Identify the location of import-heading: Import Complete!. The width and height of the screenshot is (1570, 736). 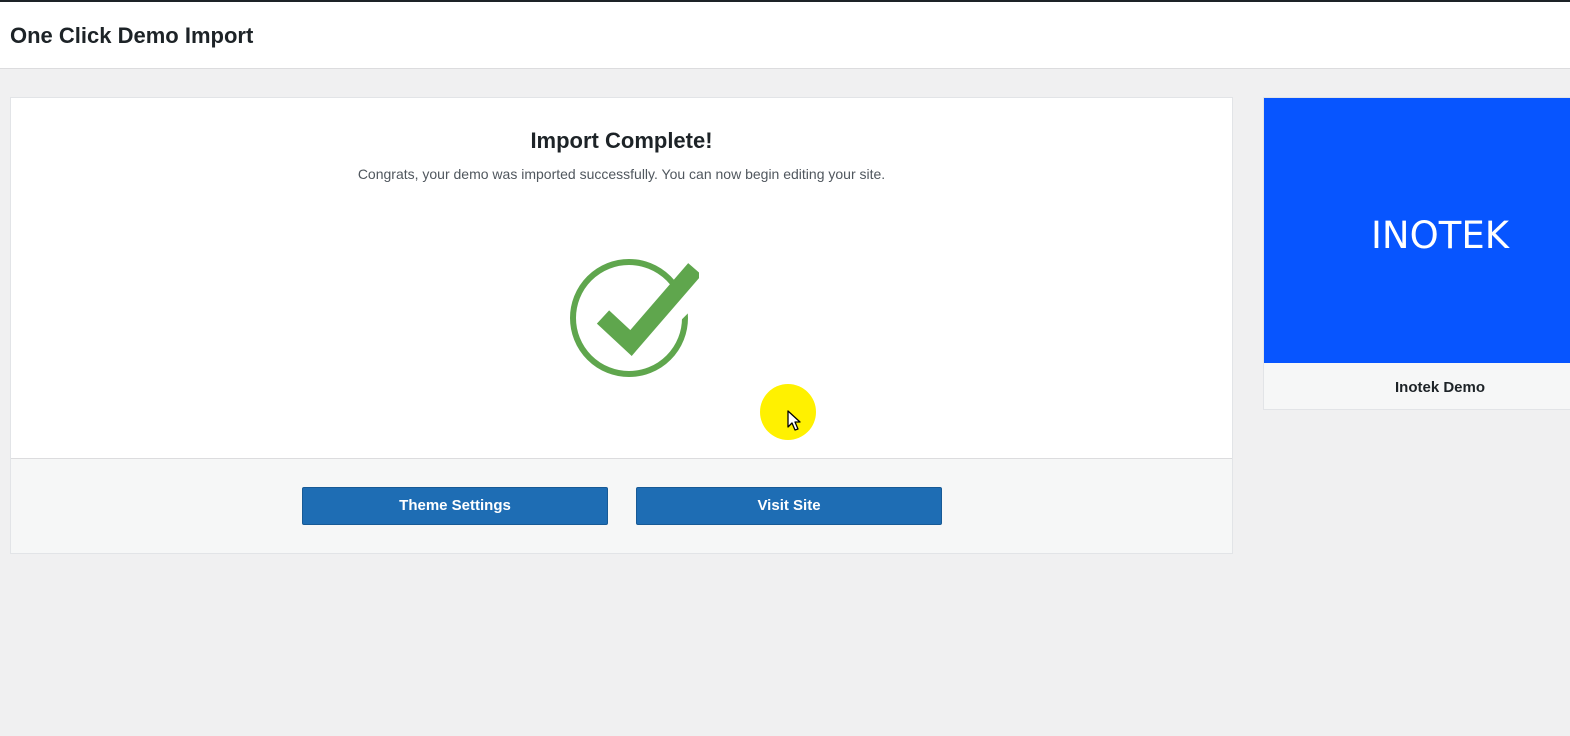
(621, 140).